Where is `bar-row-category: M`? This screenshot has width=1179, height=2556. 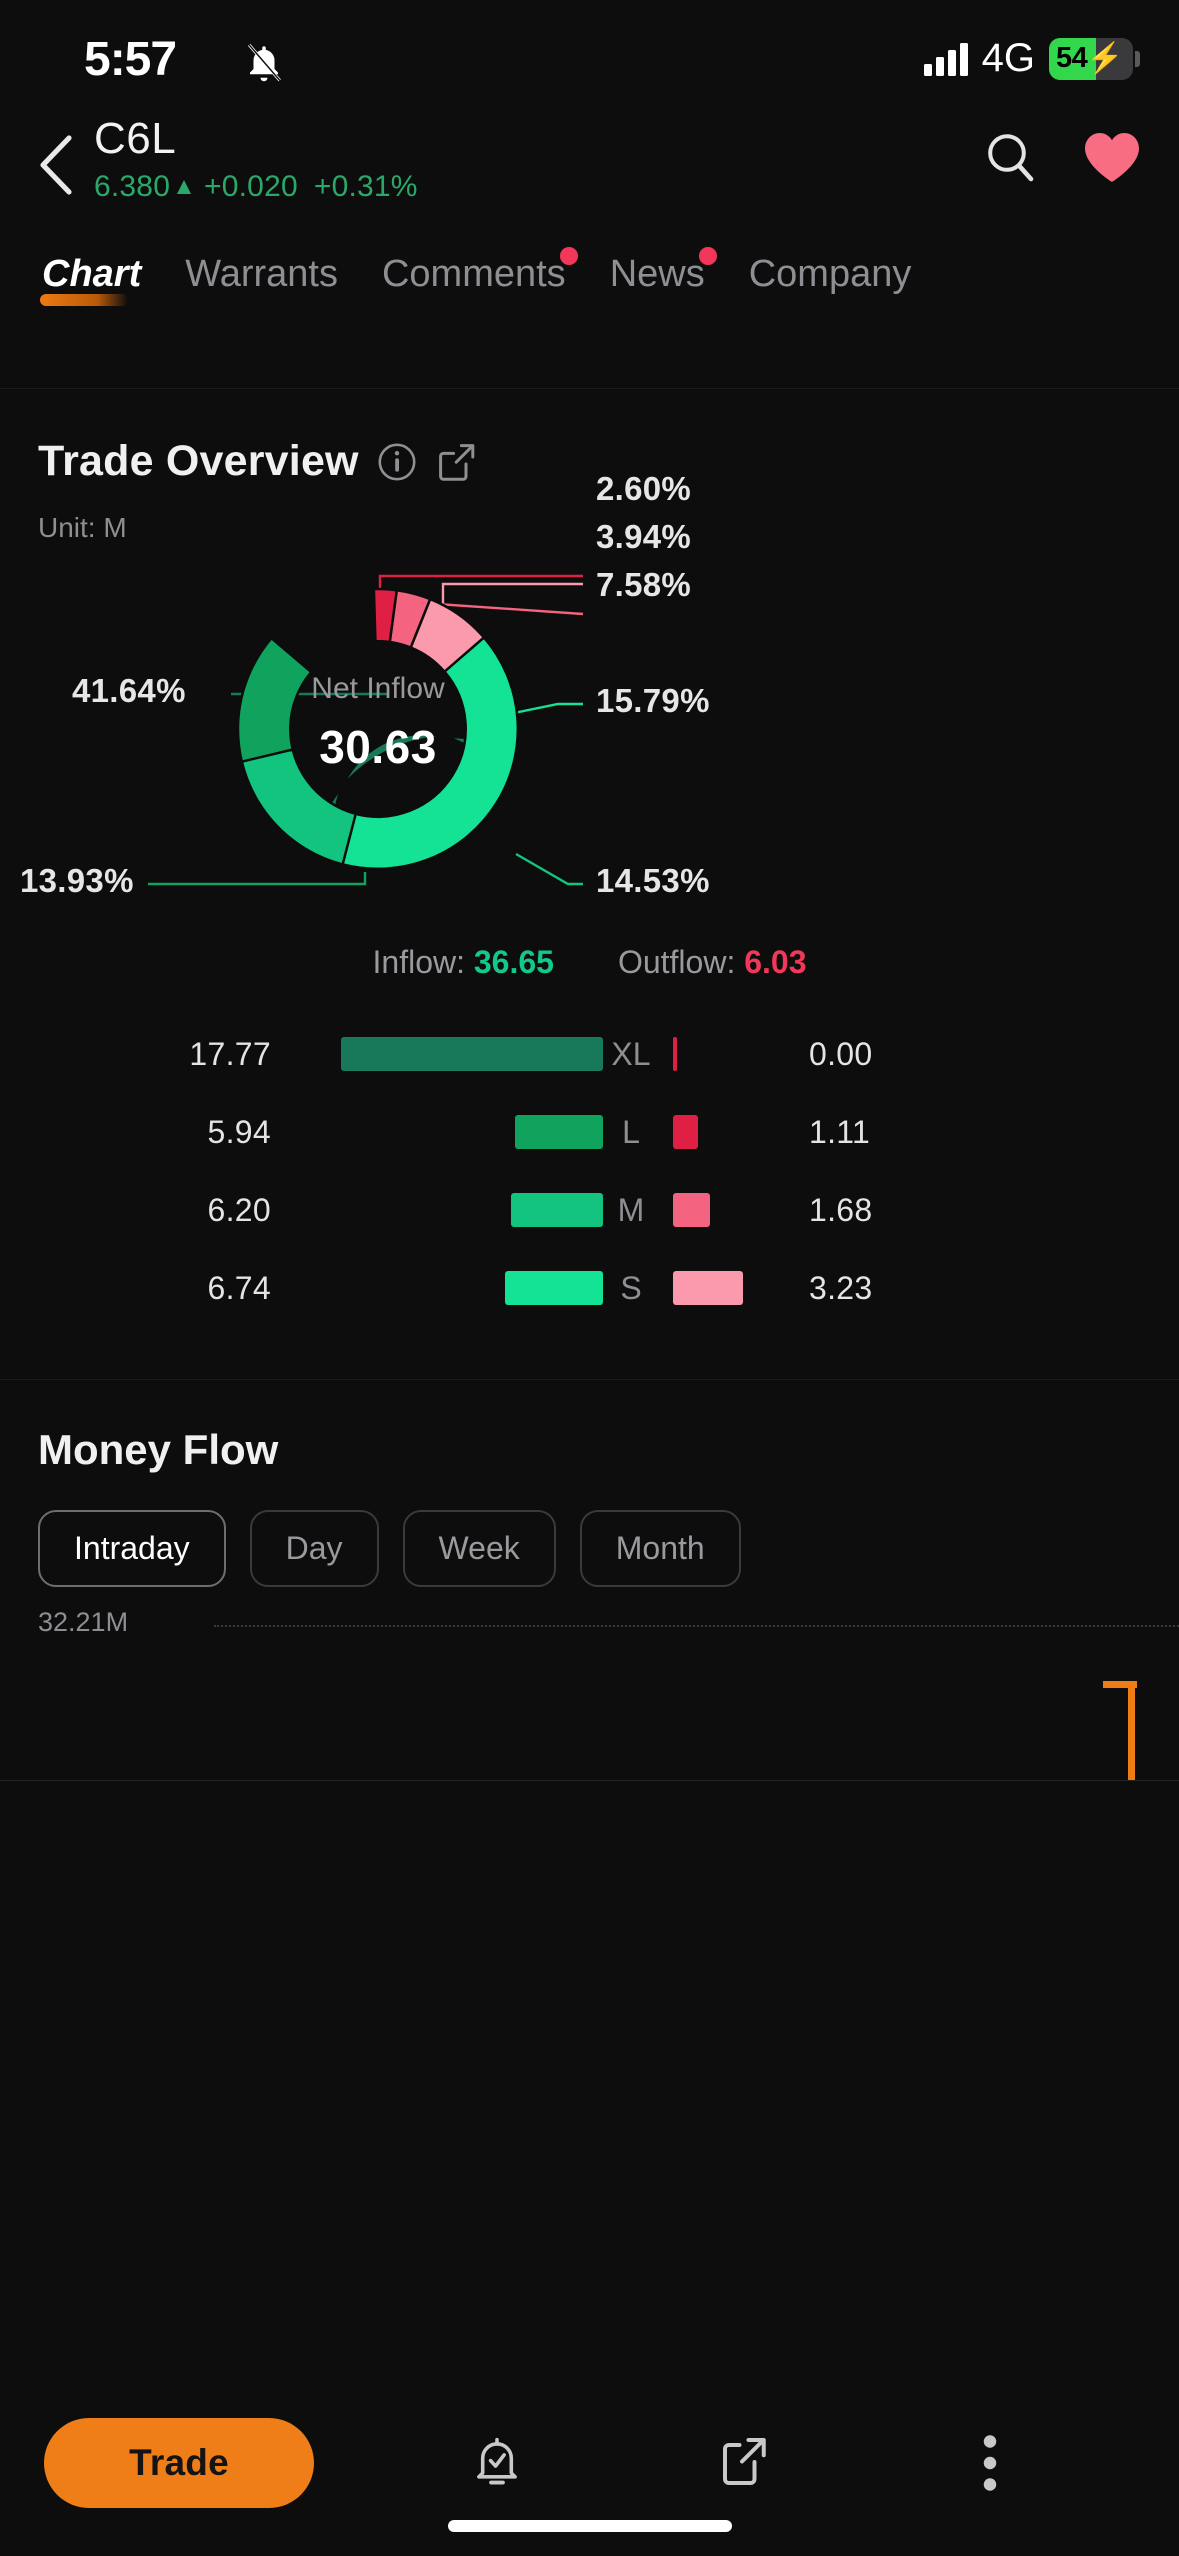 bar-row-category: M is located at coordinates (631, 1209).